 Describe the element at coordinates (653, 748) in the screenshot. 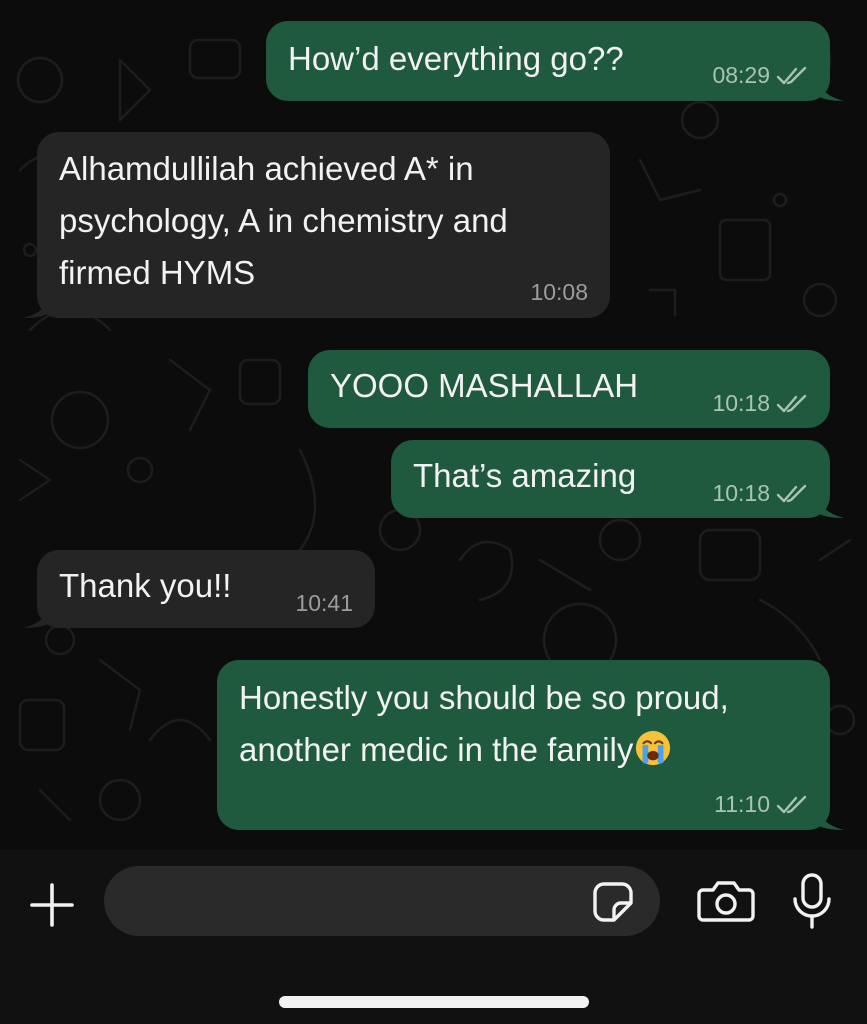

I see `loudly-crying-face-icon` at that location.